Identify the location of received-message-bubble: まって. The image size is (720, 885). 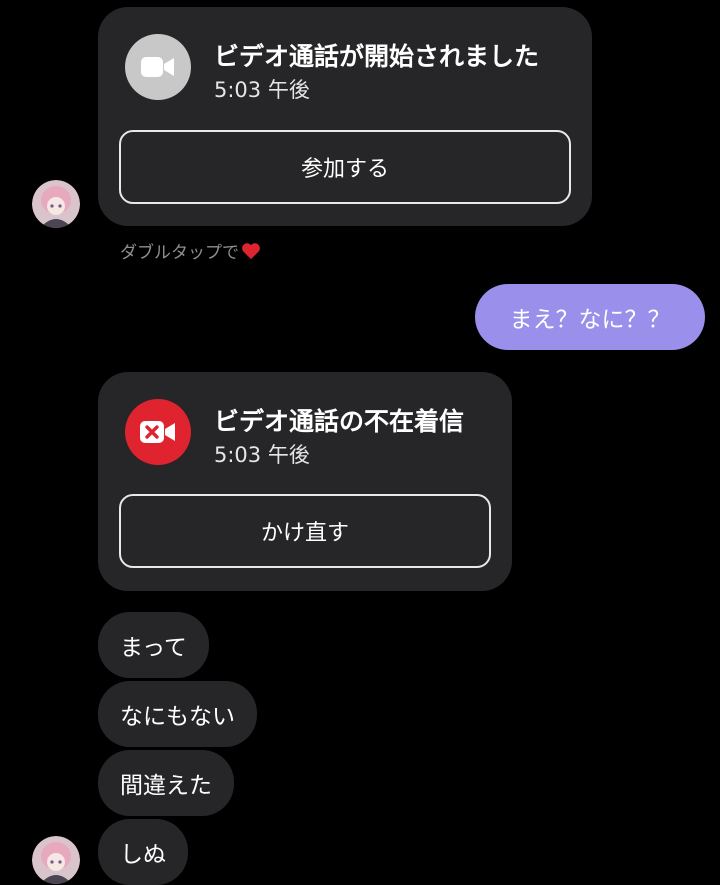
(153, 645).